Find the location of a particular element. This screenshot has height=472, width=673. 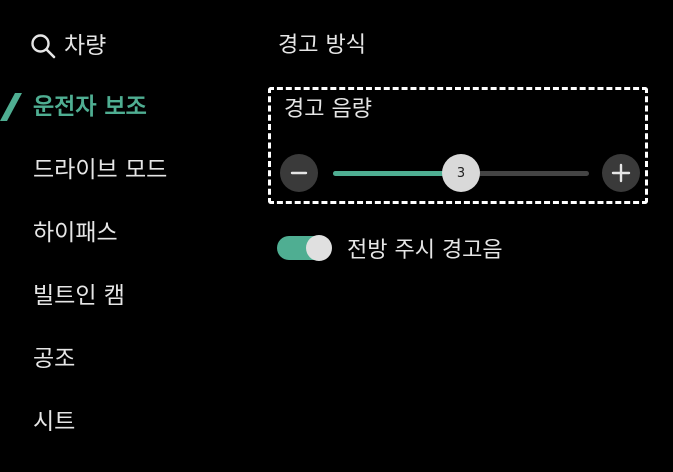

volume-slider-track: 3 is located at coordinates (461, 173).